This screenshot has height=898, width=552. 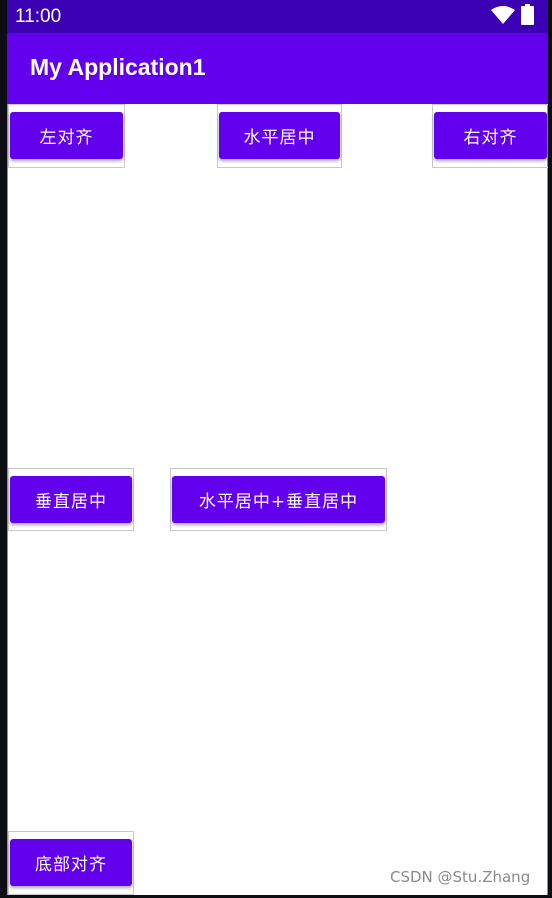 What do you see at coordinates (71, 862) in the screenshot?
I see `align-bottom-button: 底部对齐` at bounding box center [71, 862].